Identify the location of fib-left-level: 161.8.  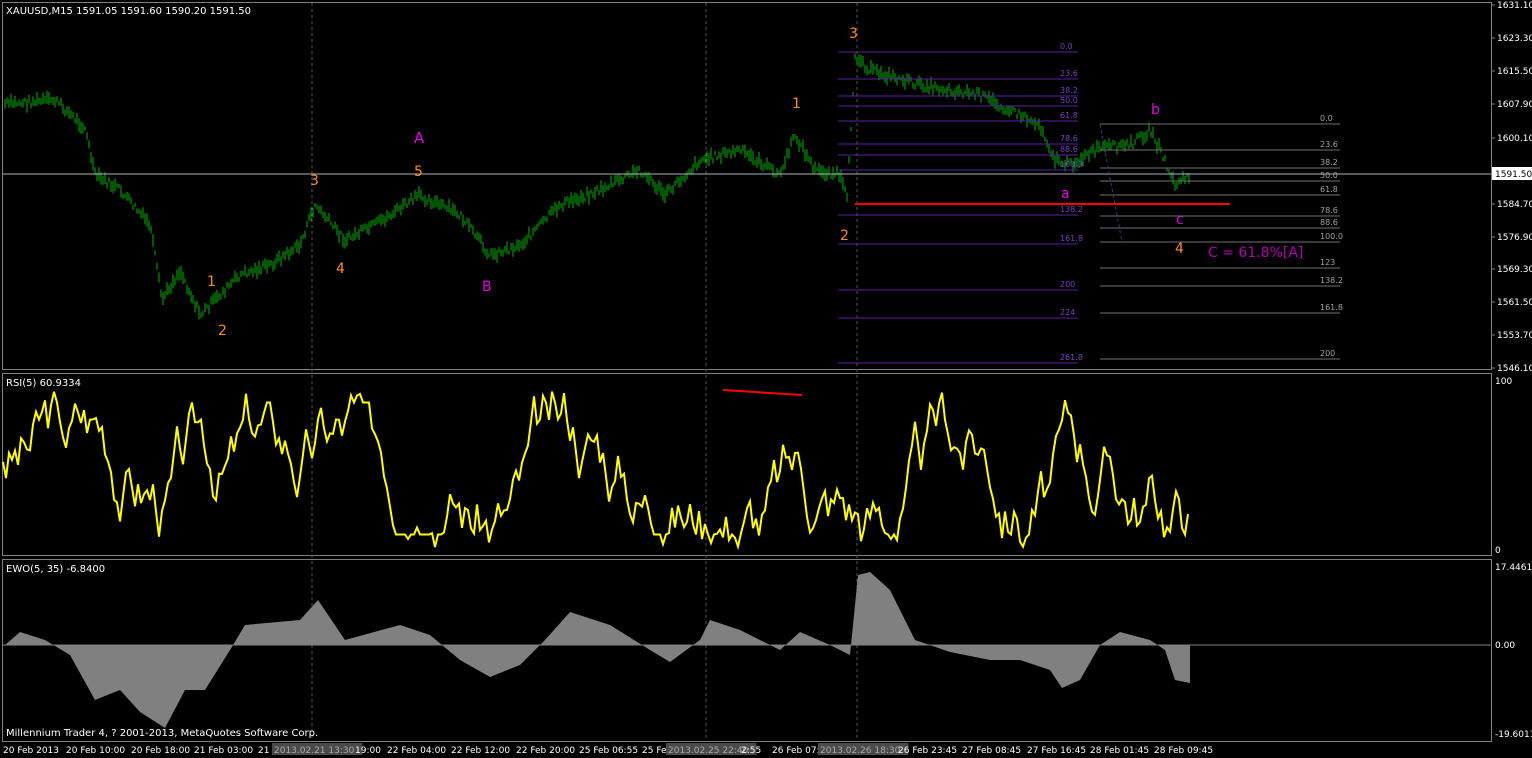
(1071, 238).